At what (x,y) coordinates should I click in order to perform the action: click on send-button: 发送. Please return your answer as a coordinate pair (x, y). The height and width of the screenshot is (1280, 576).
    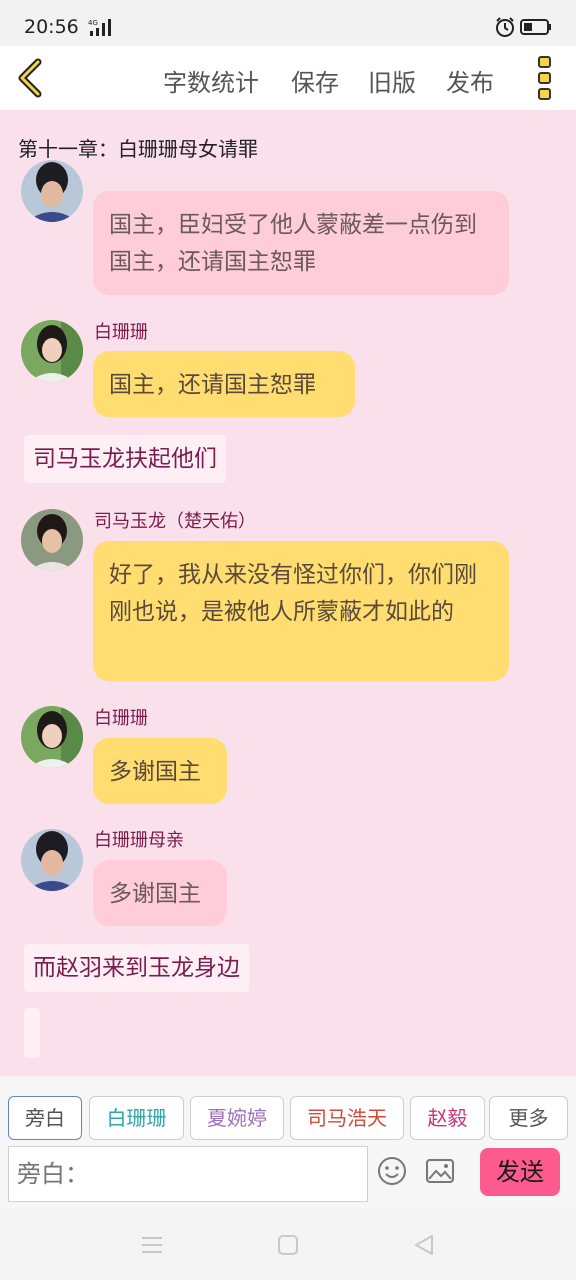
    Looking at the image, I should click on (520, 1172).